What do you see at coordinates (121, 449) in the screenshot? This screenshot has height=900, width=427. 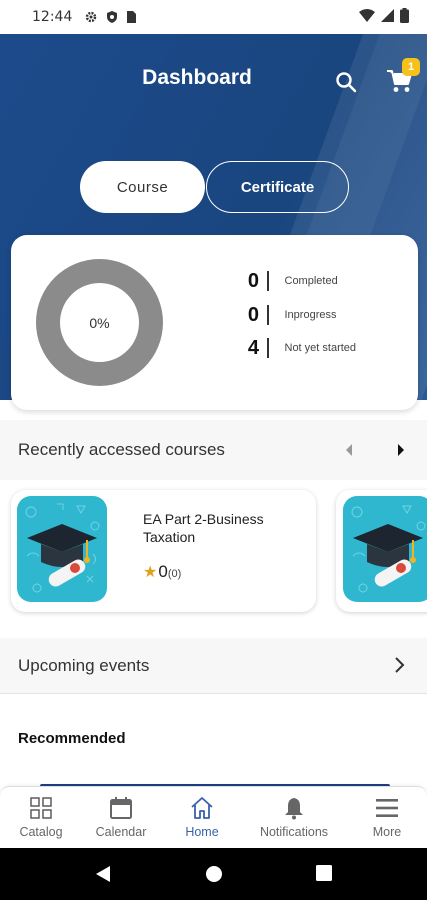 I see `section-title: Recently accessed courses` at bounding box center [121, 449].